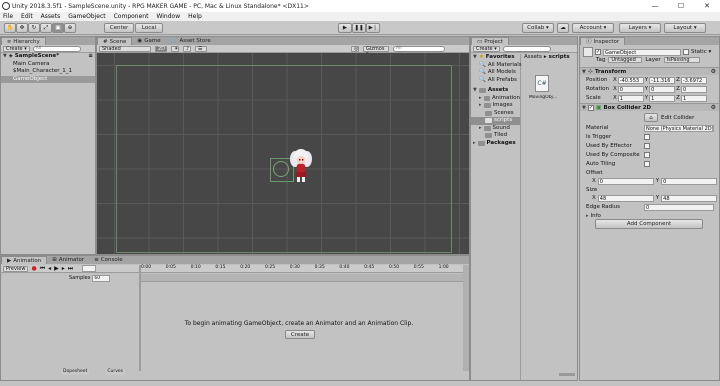  Describe the element at coordinates (681, 6) in the screenshot. I see `maximize-button: ☐` at that location.